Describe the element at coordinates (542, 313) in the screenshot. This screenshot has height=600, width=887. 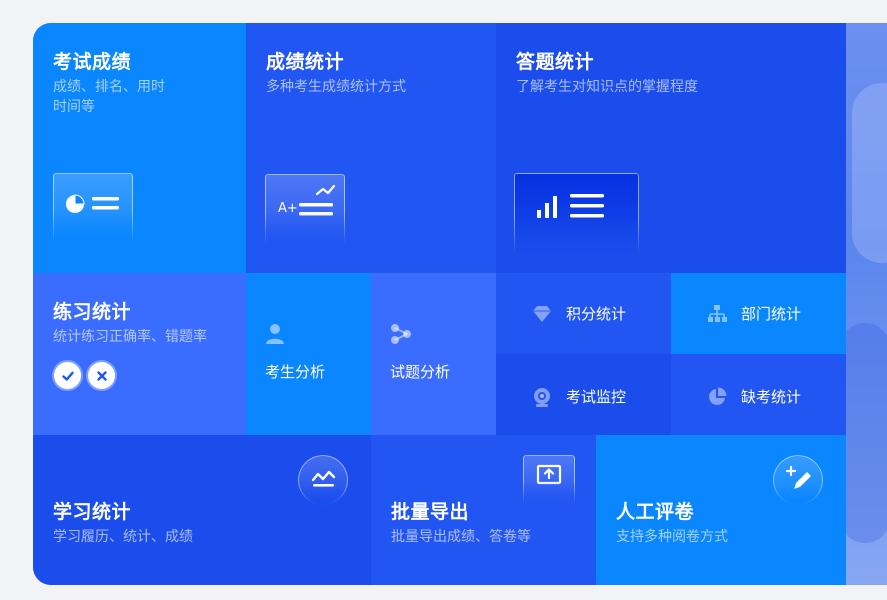
I see `diamond-icon` at that location.